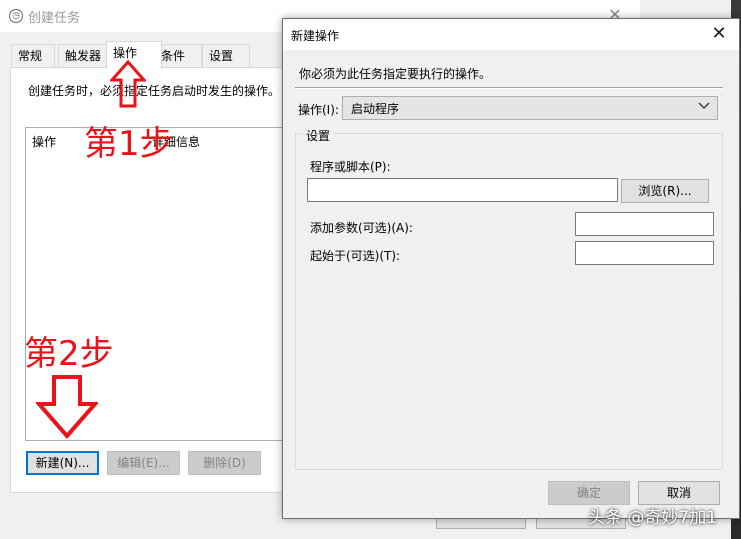 Image resolution: width=741 pixels, height=539 pixels. I want to click on column-header-action: 操作, so click(44, 141).